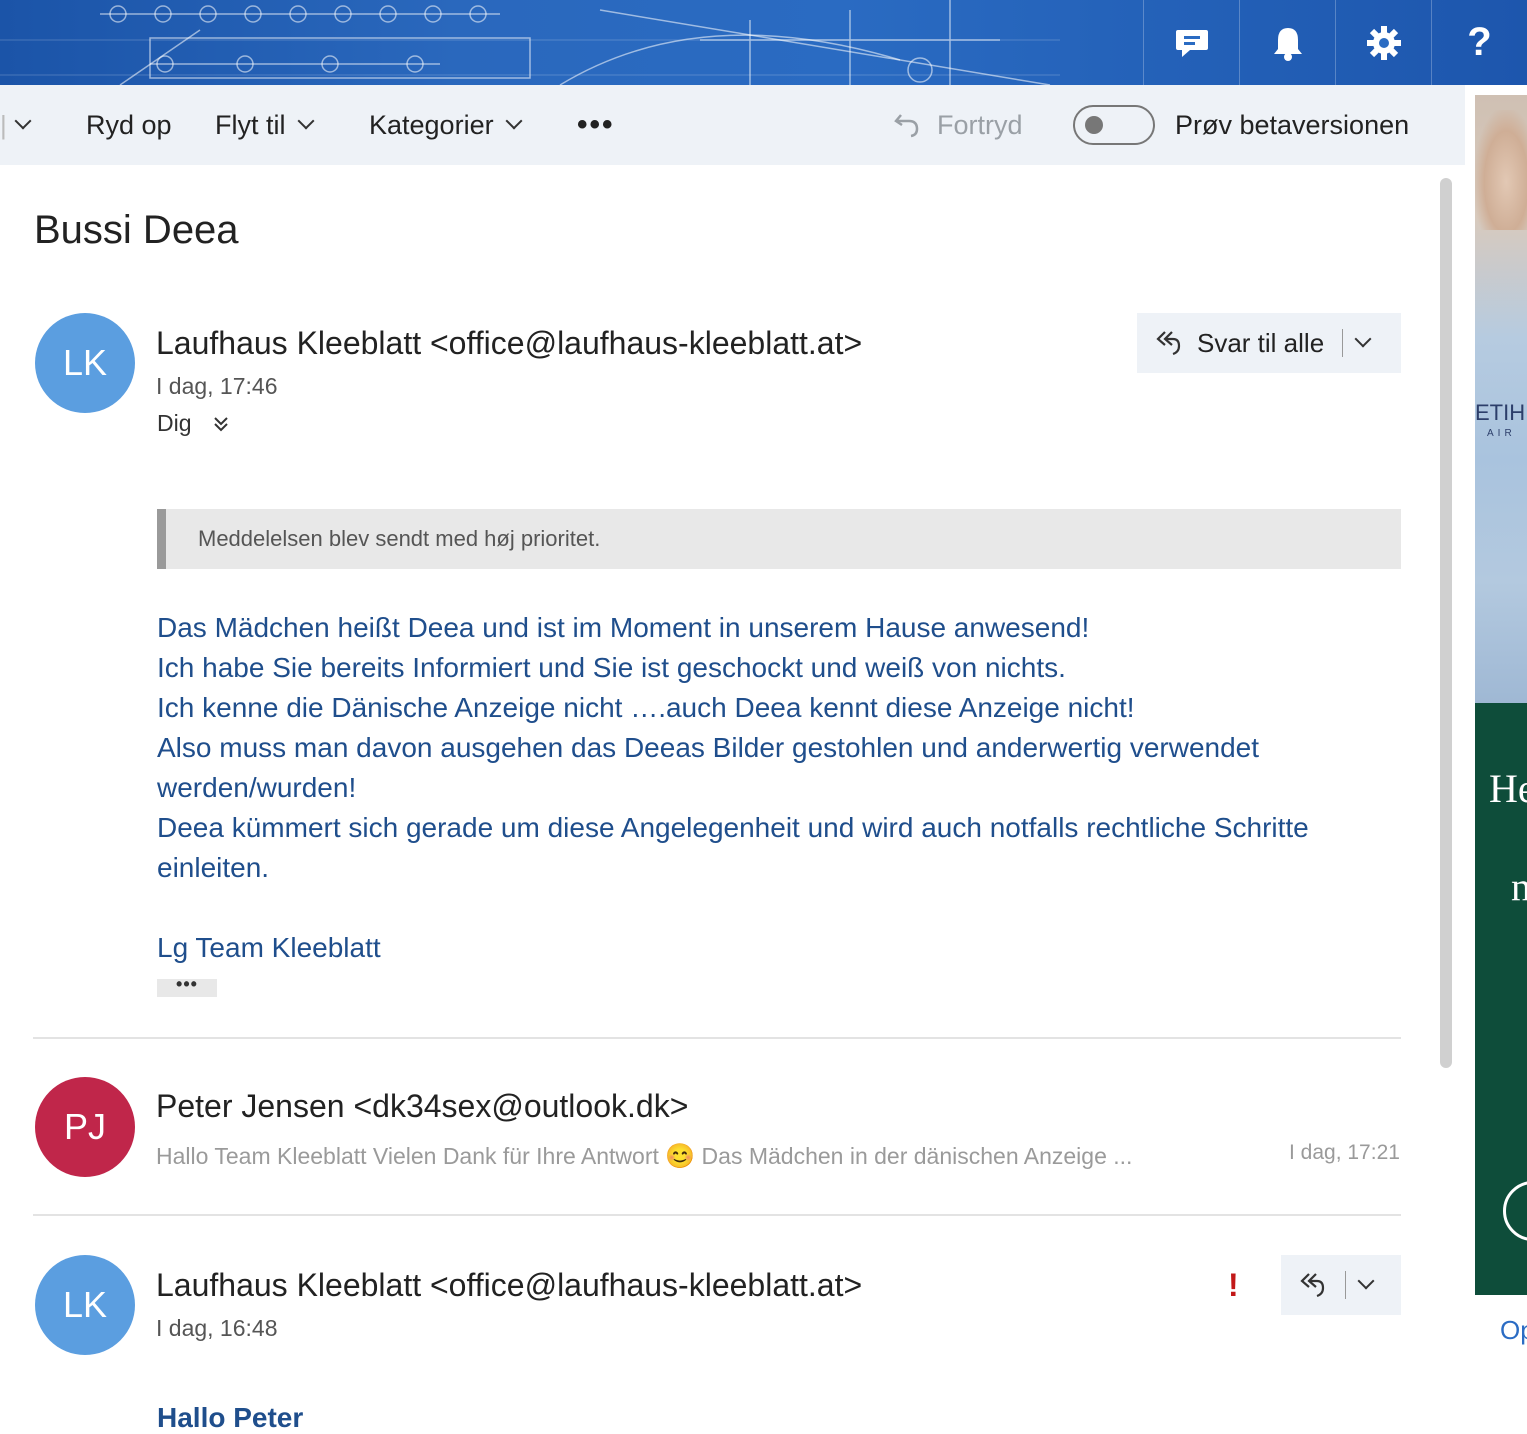  What do you see at coordinates (906, 126) in the screenshot?
I see `undo-icon` at bounding box center [906, 126].